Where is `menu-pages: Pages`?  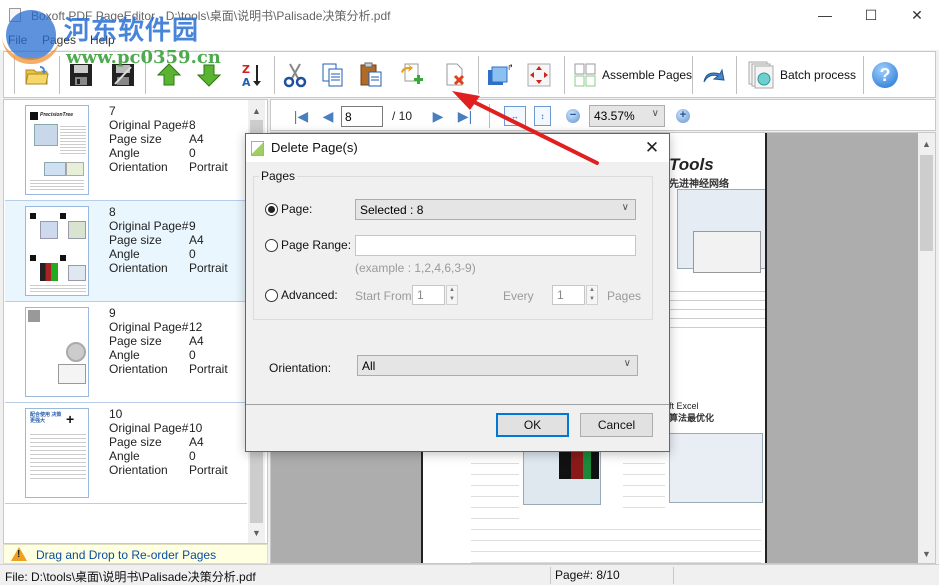
menu-pages: Pages is located at coordinates (59, 40).